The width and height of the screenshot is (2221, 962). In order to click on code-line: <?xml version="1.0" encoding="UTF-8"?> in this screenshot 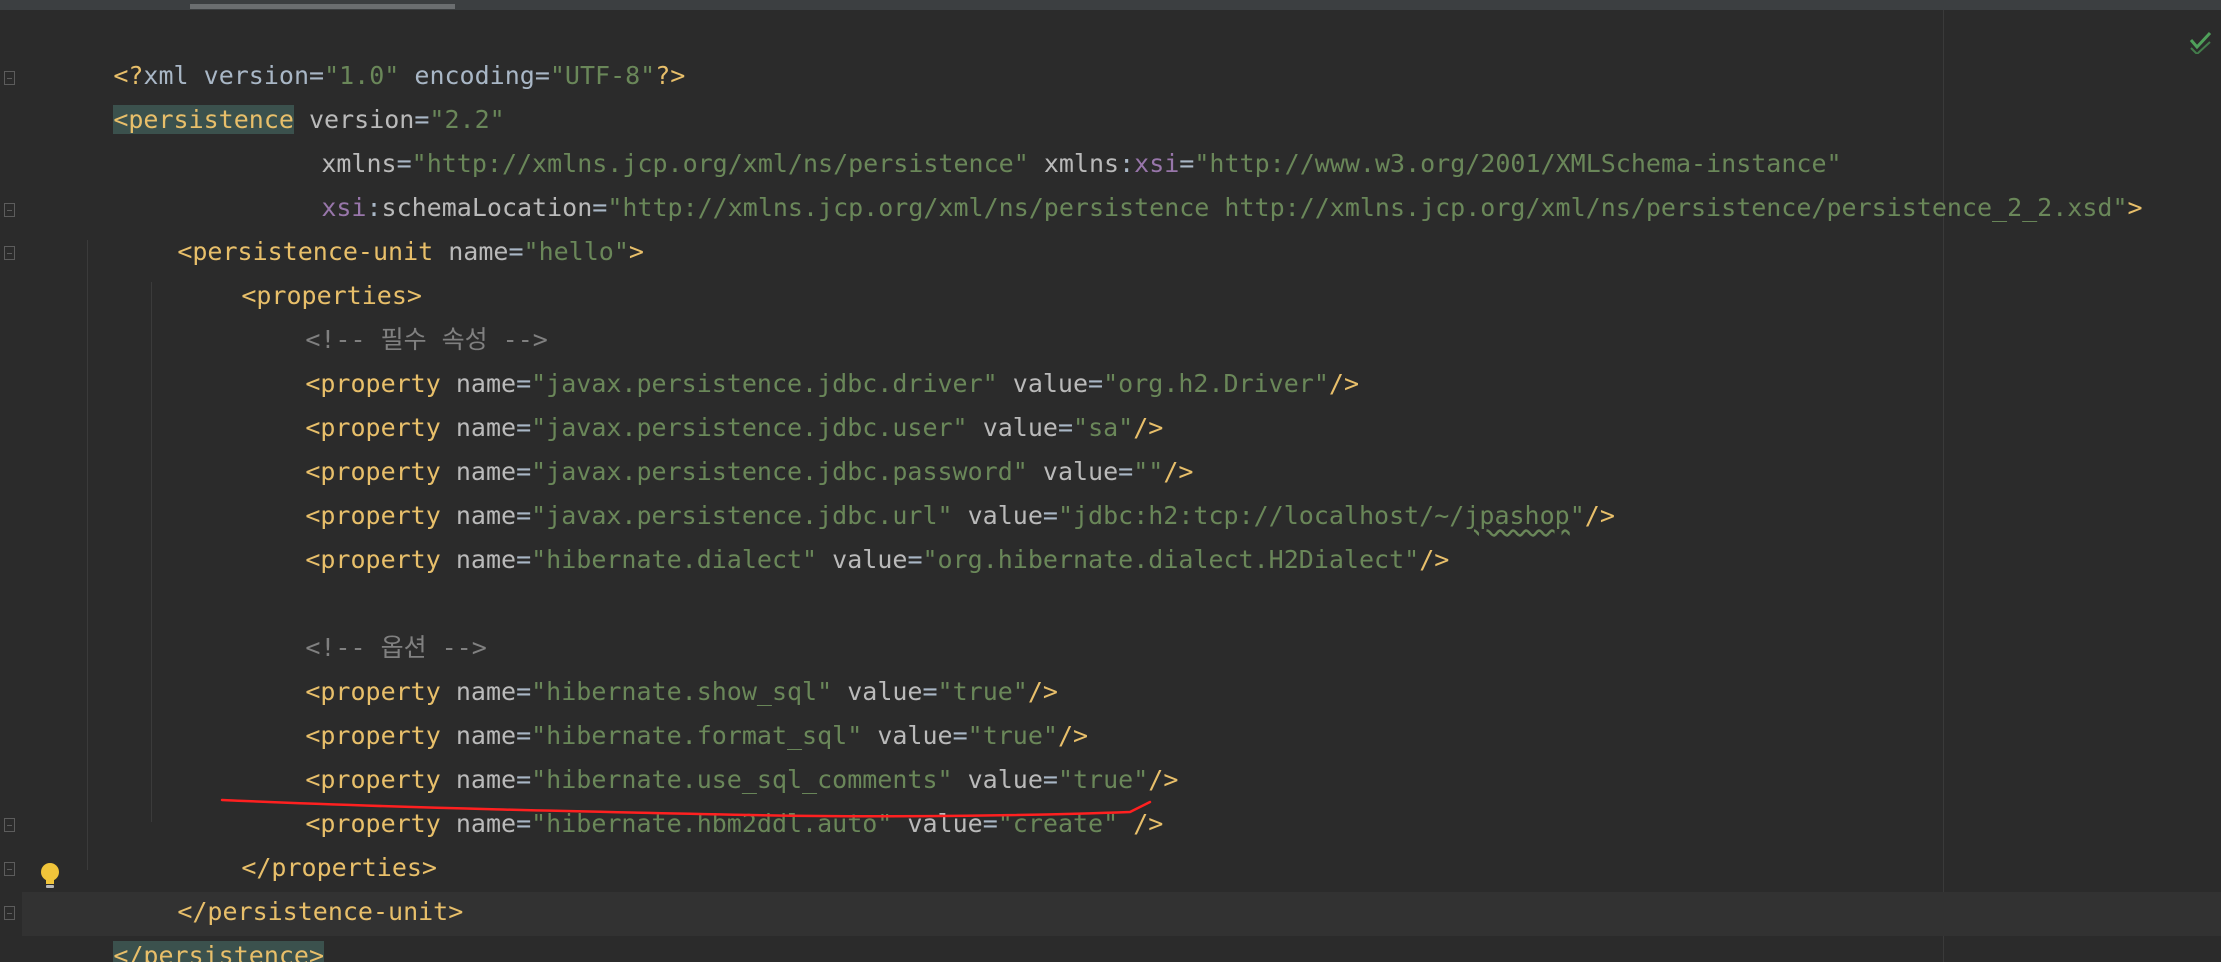, I will do `click(354, 50)`.